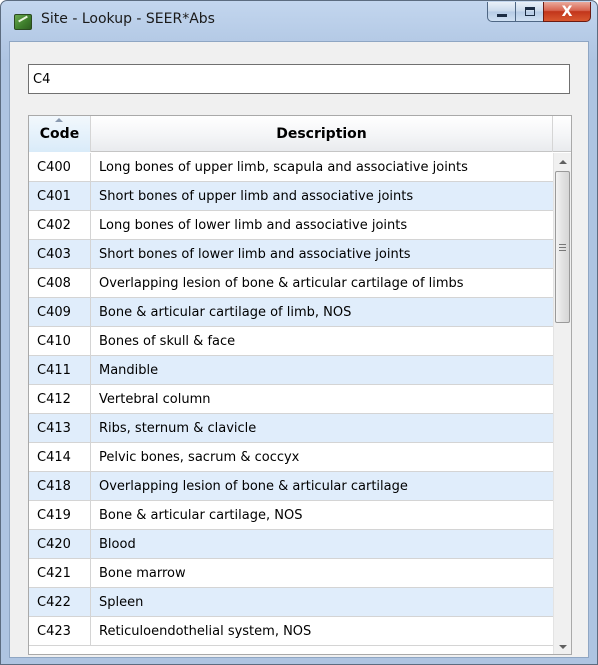 The height and width of the screenshot is (665, 598). I want to click on column-header-description-label: Description, so click(321, 134).